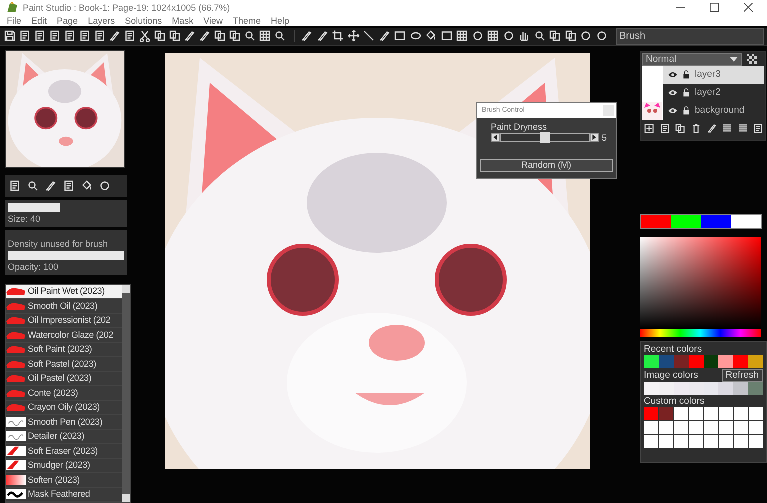 Image resolution: width=767 pixels, height=503 pixels. What do you see at coordinates (213, 21) in the screenshot?
I see `menu-item: View` at bounding box center [213, 21].